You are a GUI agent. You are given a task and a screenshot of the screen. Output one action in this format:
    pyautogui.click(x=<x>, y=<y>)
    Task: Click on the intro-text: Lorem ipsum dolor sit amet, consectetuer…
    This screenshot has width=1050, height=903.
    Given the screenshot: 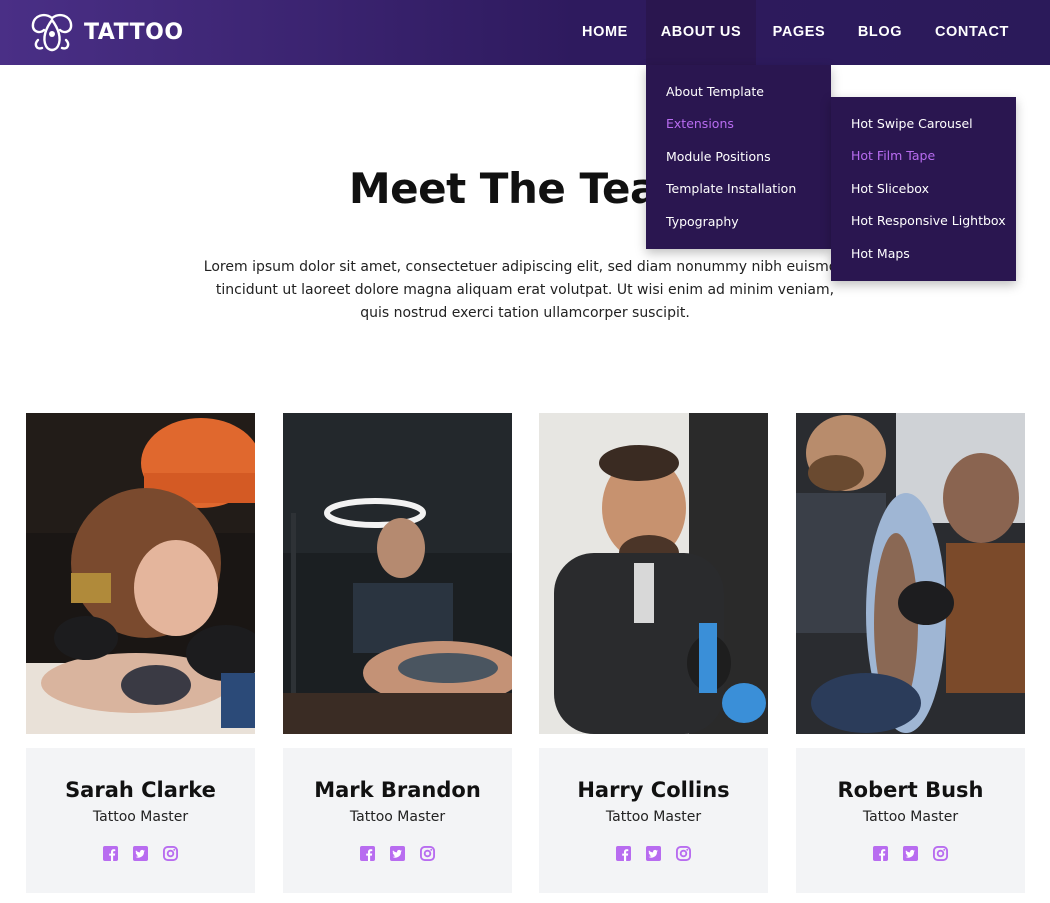 What is the action you would take?
    pyautogui.click(x=525, y=290)
    